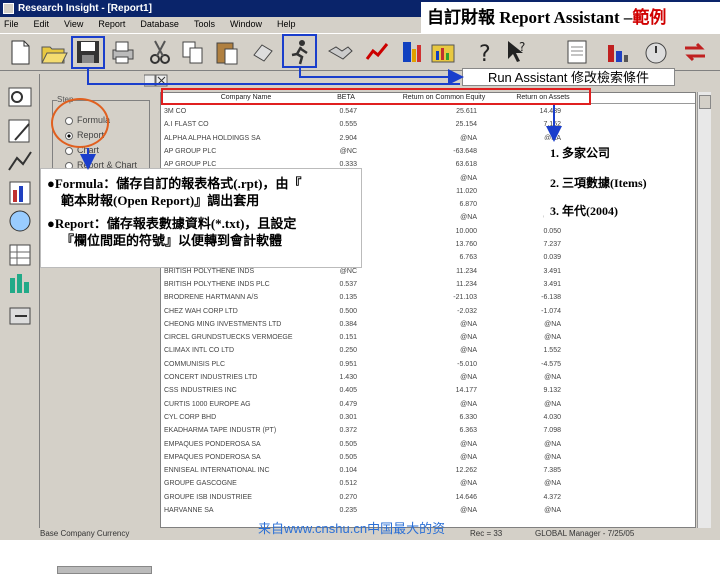 The width and height of the screenshot is (720, 574). What do you see at coordinates (104, 570) in the screenshot?
I see `panel-scrollbar` at bounding box center [104, 570].